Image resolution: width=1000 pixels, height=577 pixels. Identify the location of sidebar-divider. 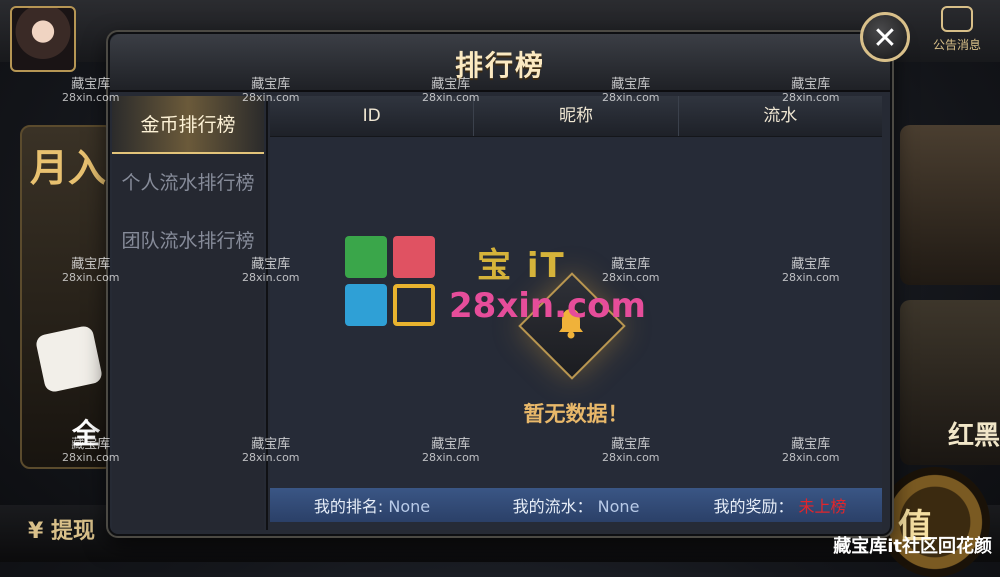
(267, 313).